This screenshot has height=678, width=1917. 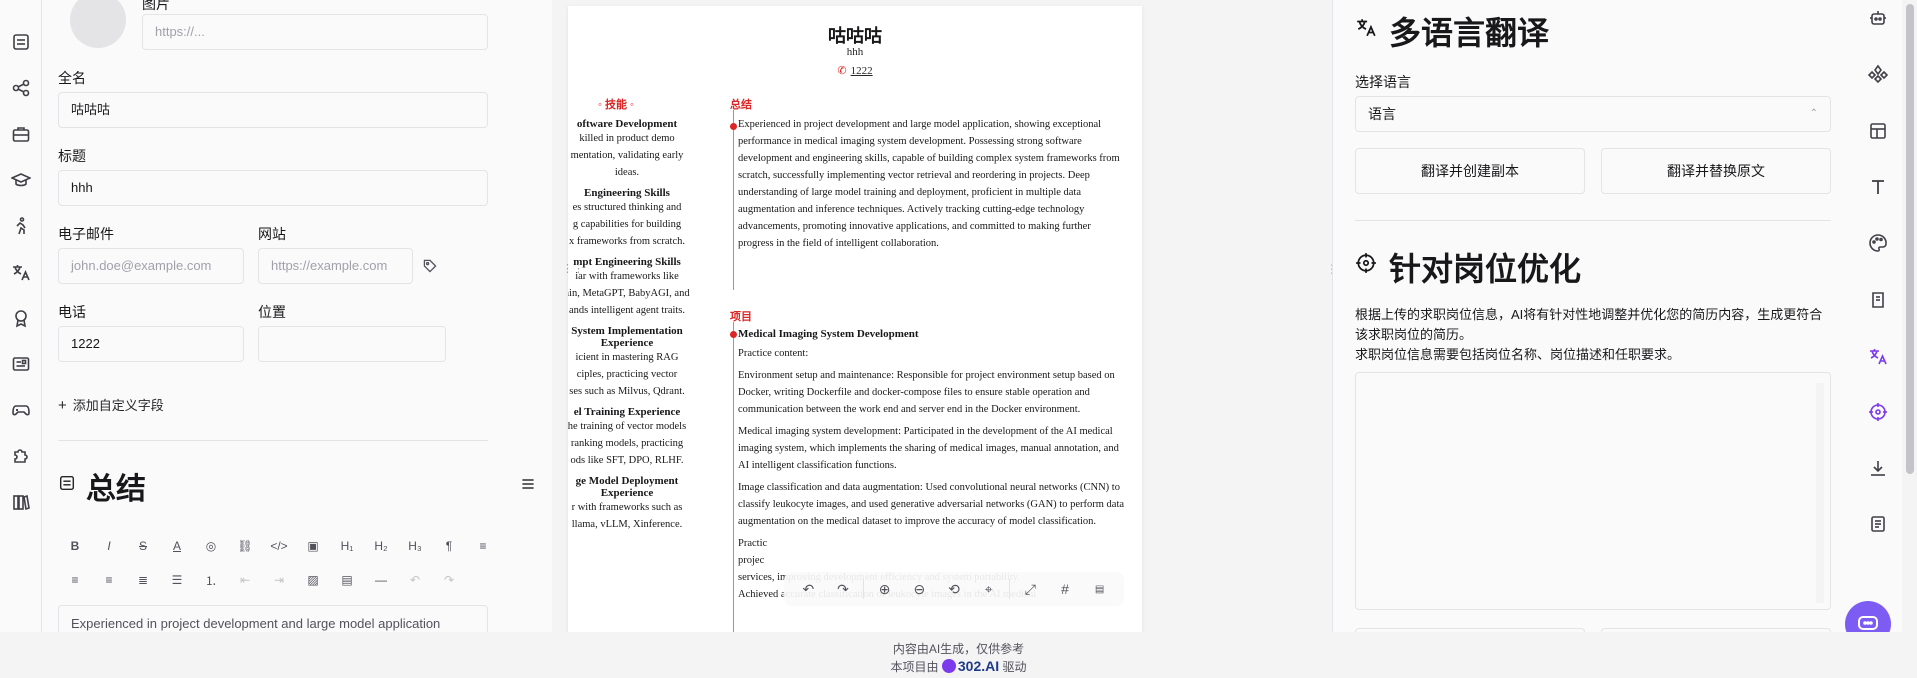 What do you see at coordinates (627, 412) in the screenshot?
I see `skill-name: el Training Experience` at bounding box center [627, 412].